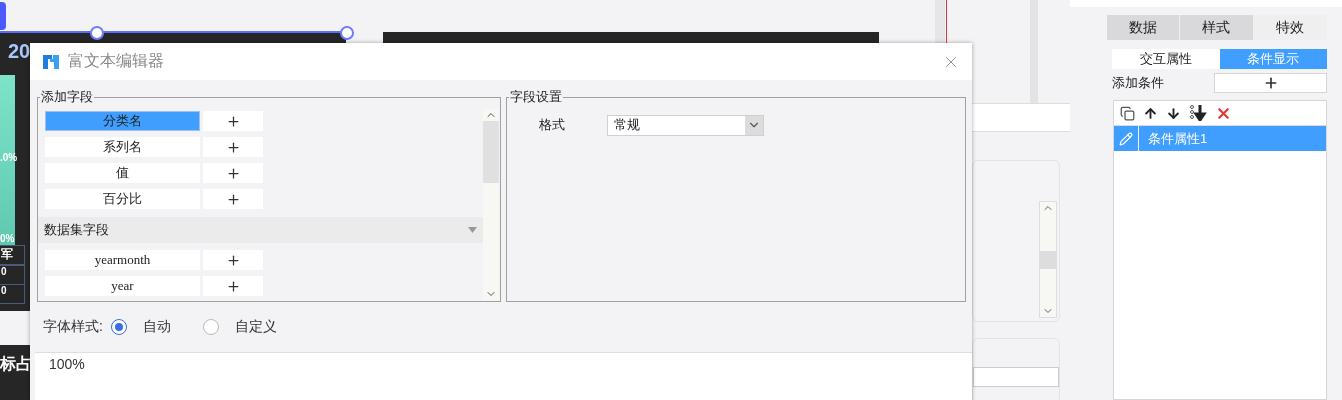 This screenshot has height=400, width=1342. What do you see at coordinates (12, 255) in the screenshot?
I see `table-cell: 军` at bounding box center [12, 255].